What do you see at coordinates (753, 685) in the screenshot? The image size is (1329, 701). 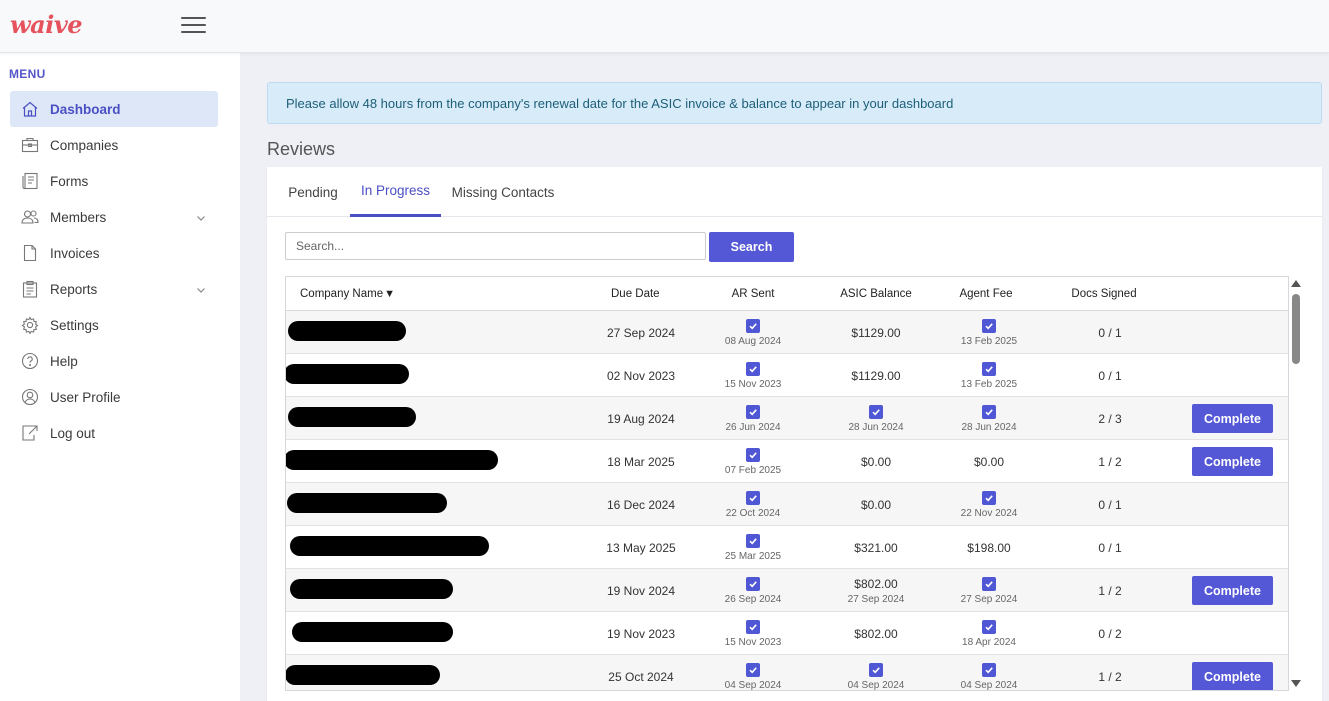 I see `ar-sent-date: 04 Sep 2024` at bounding box center [753, 685].